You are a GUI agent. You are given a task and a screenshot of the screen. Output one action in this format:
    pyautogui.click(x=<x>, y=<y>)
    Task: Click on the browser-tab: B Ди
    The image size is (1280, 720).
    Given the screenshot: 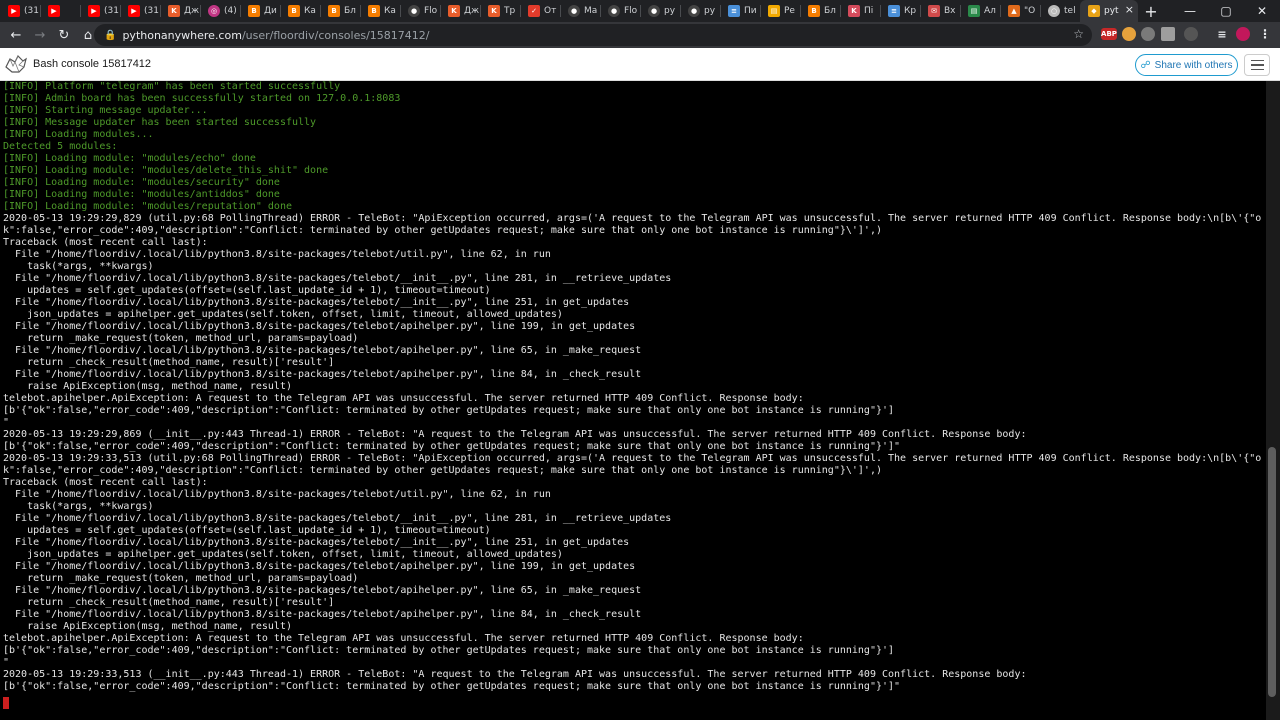 What is the action you would take?
    pyautogui.click(x=260, y=11)
    